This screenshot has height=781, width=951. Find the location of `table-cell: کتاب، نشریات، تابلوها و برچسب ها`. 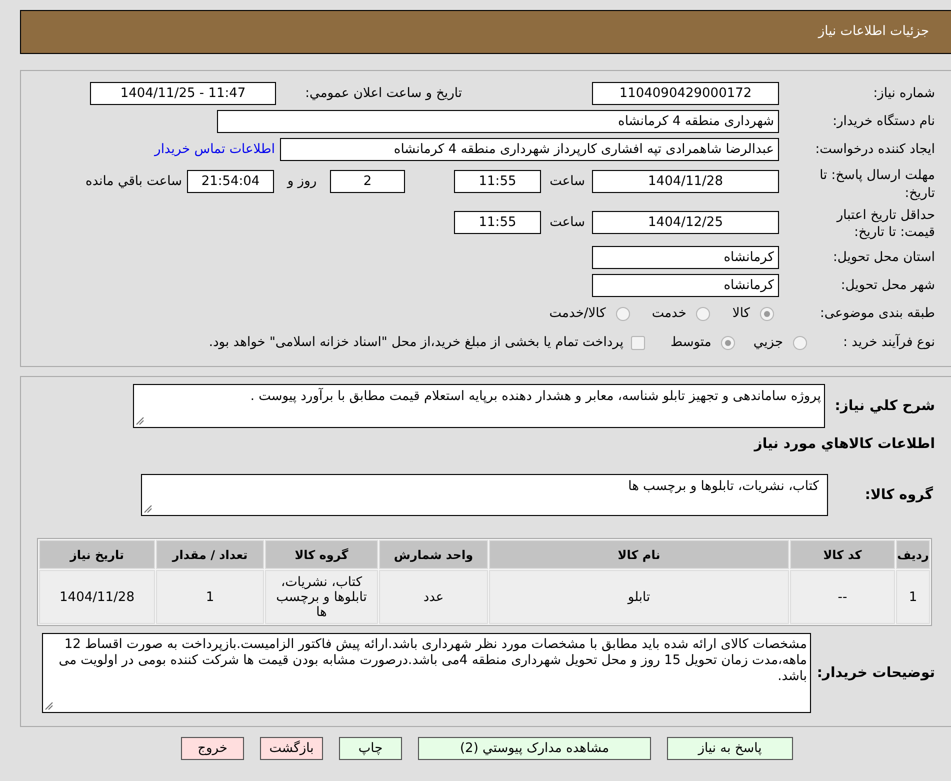

table-cell: کتاب، نشریات، تابلوها و برچسب ها is located at coordinates (321, 597).